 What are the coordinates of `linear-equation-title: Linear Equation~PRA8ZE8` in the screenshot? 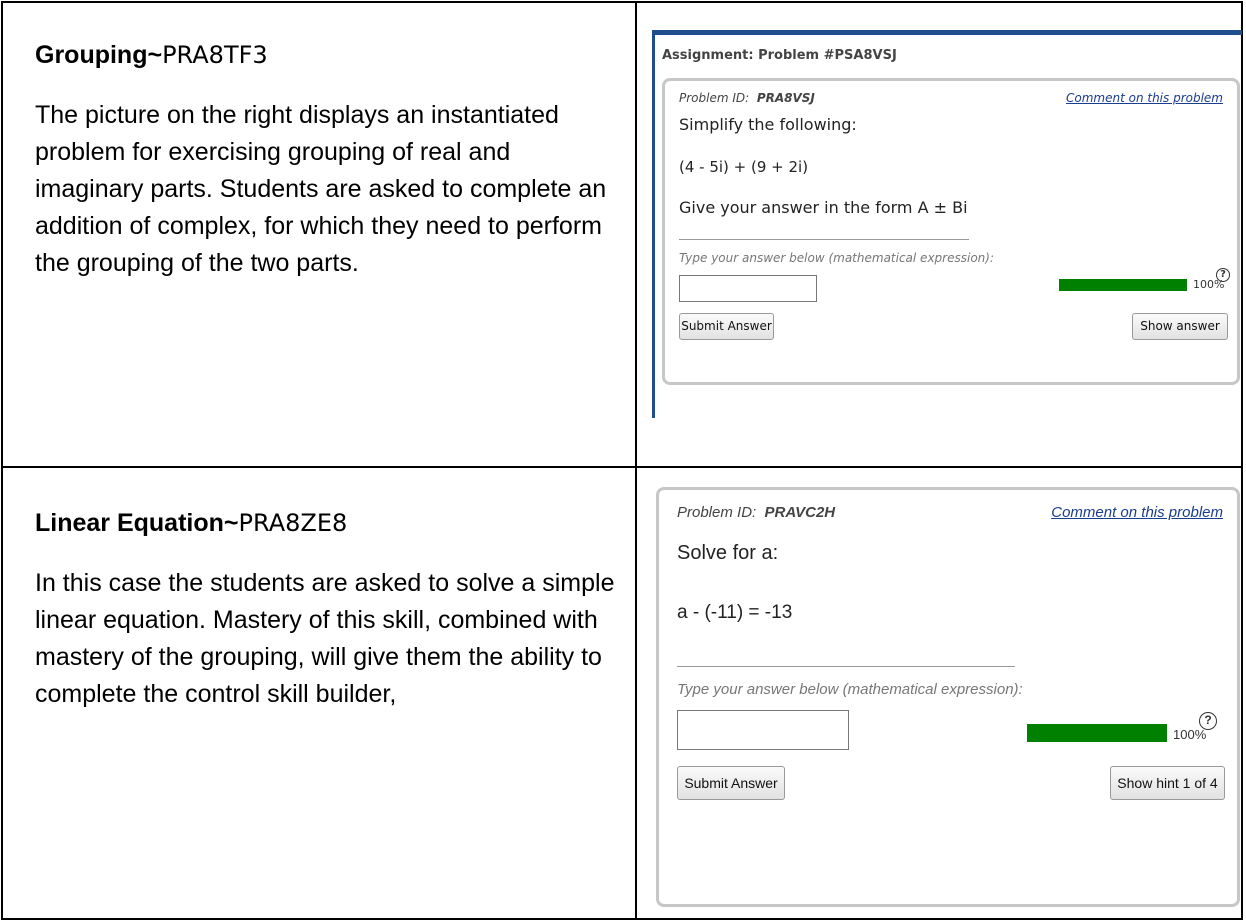 It's located at (325, 523).